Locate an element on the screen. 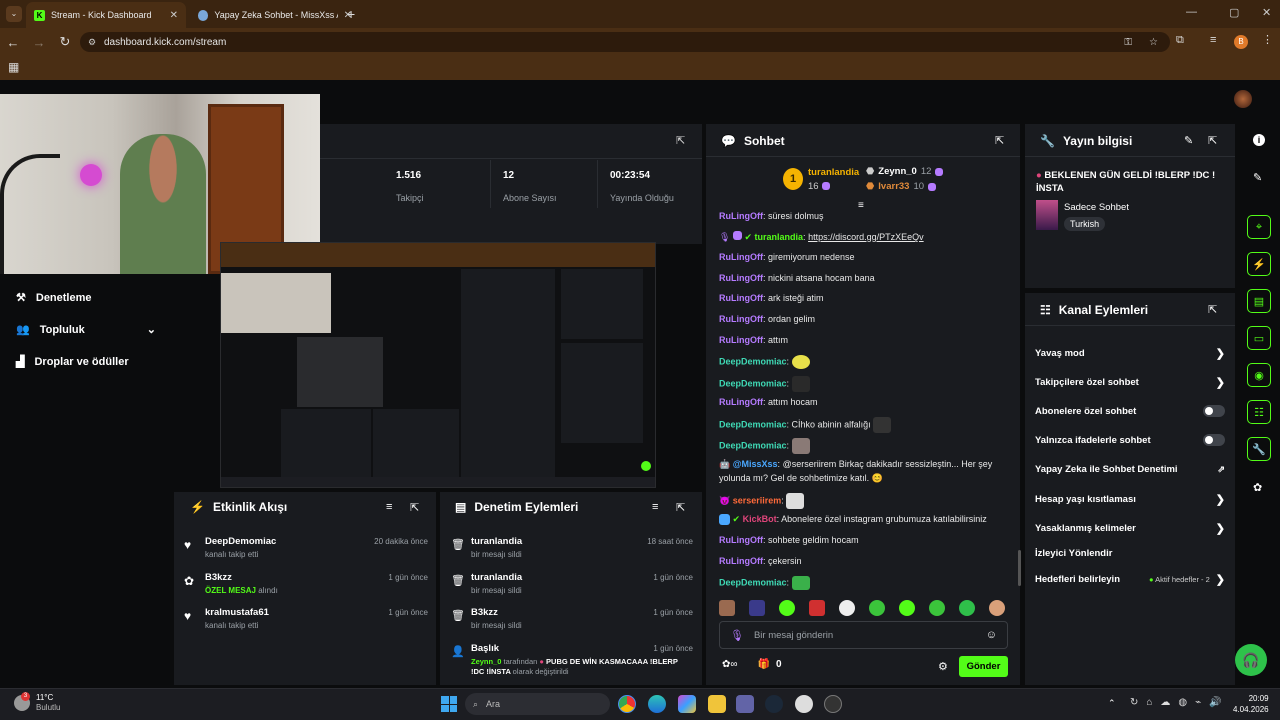  tab-ai-chat: Yapay Zeka Sohbet - MissXss Al ✕ is located at coordinates (275, 15).